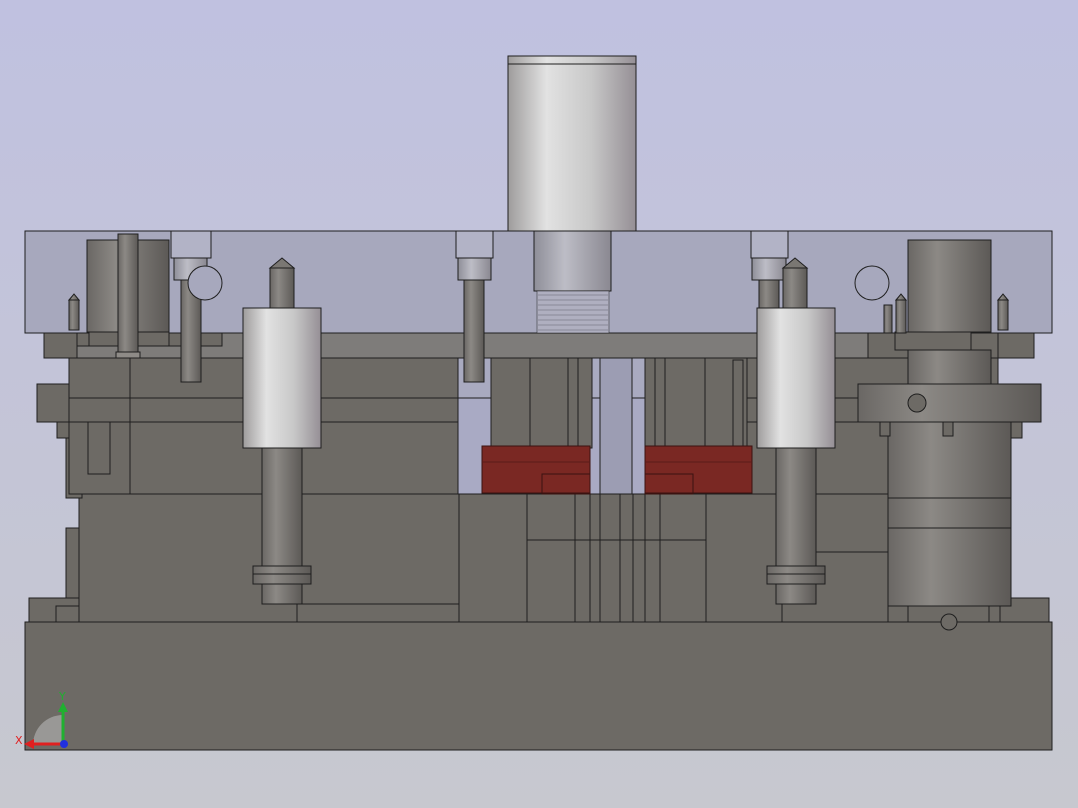 The height and width of the screenshot is (808, 1078). I want to click on y-axis-label: Y, so click(62, 696).